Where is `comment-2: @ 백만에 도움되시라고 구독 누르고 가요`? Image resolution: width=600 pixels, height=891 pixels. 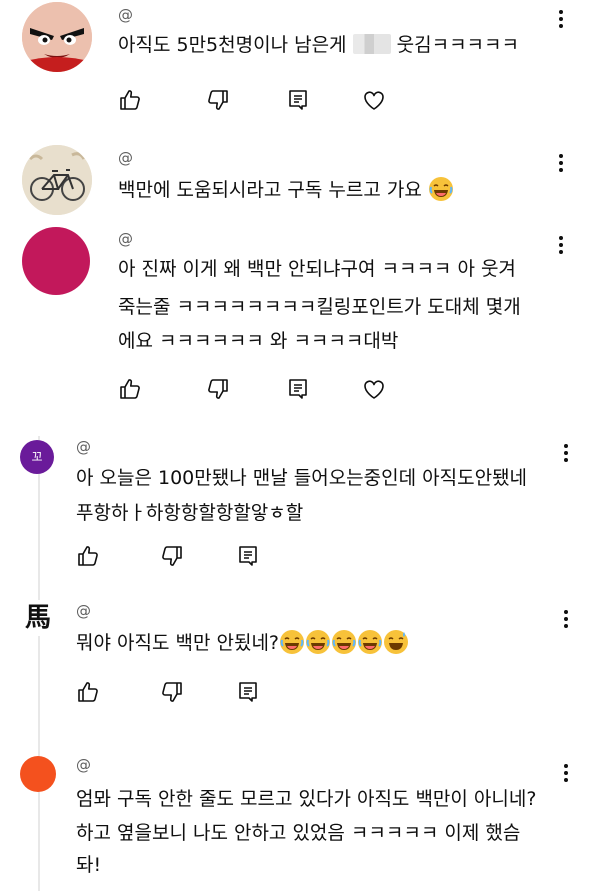
comment-2: @ 백만에 도움되시라고 구독 누르고 가요 is located at coordinates (300, 180).